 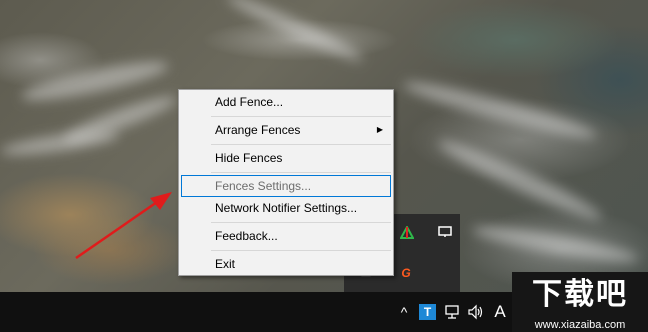 I want to click on monitor-icon, so click(x=445, y=232).